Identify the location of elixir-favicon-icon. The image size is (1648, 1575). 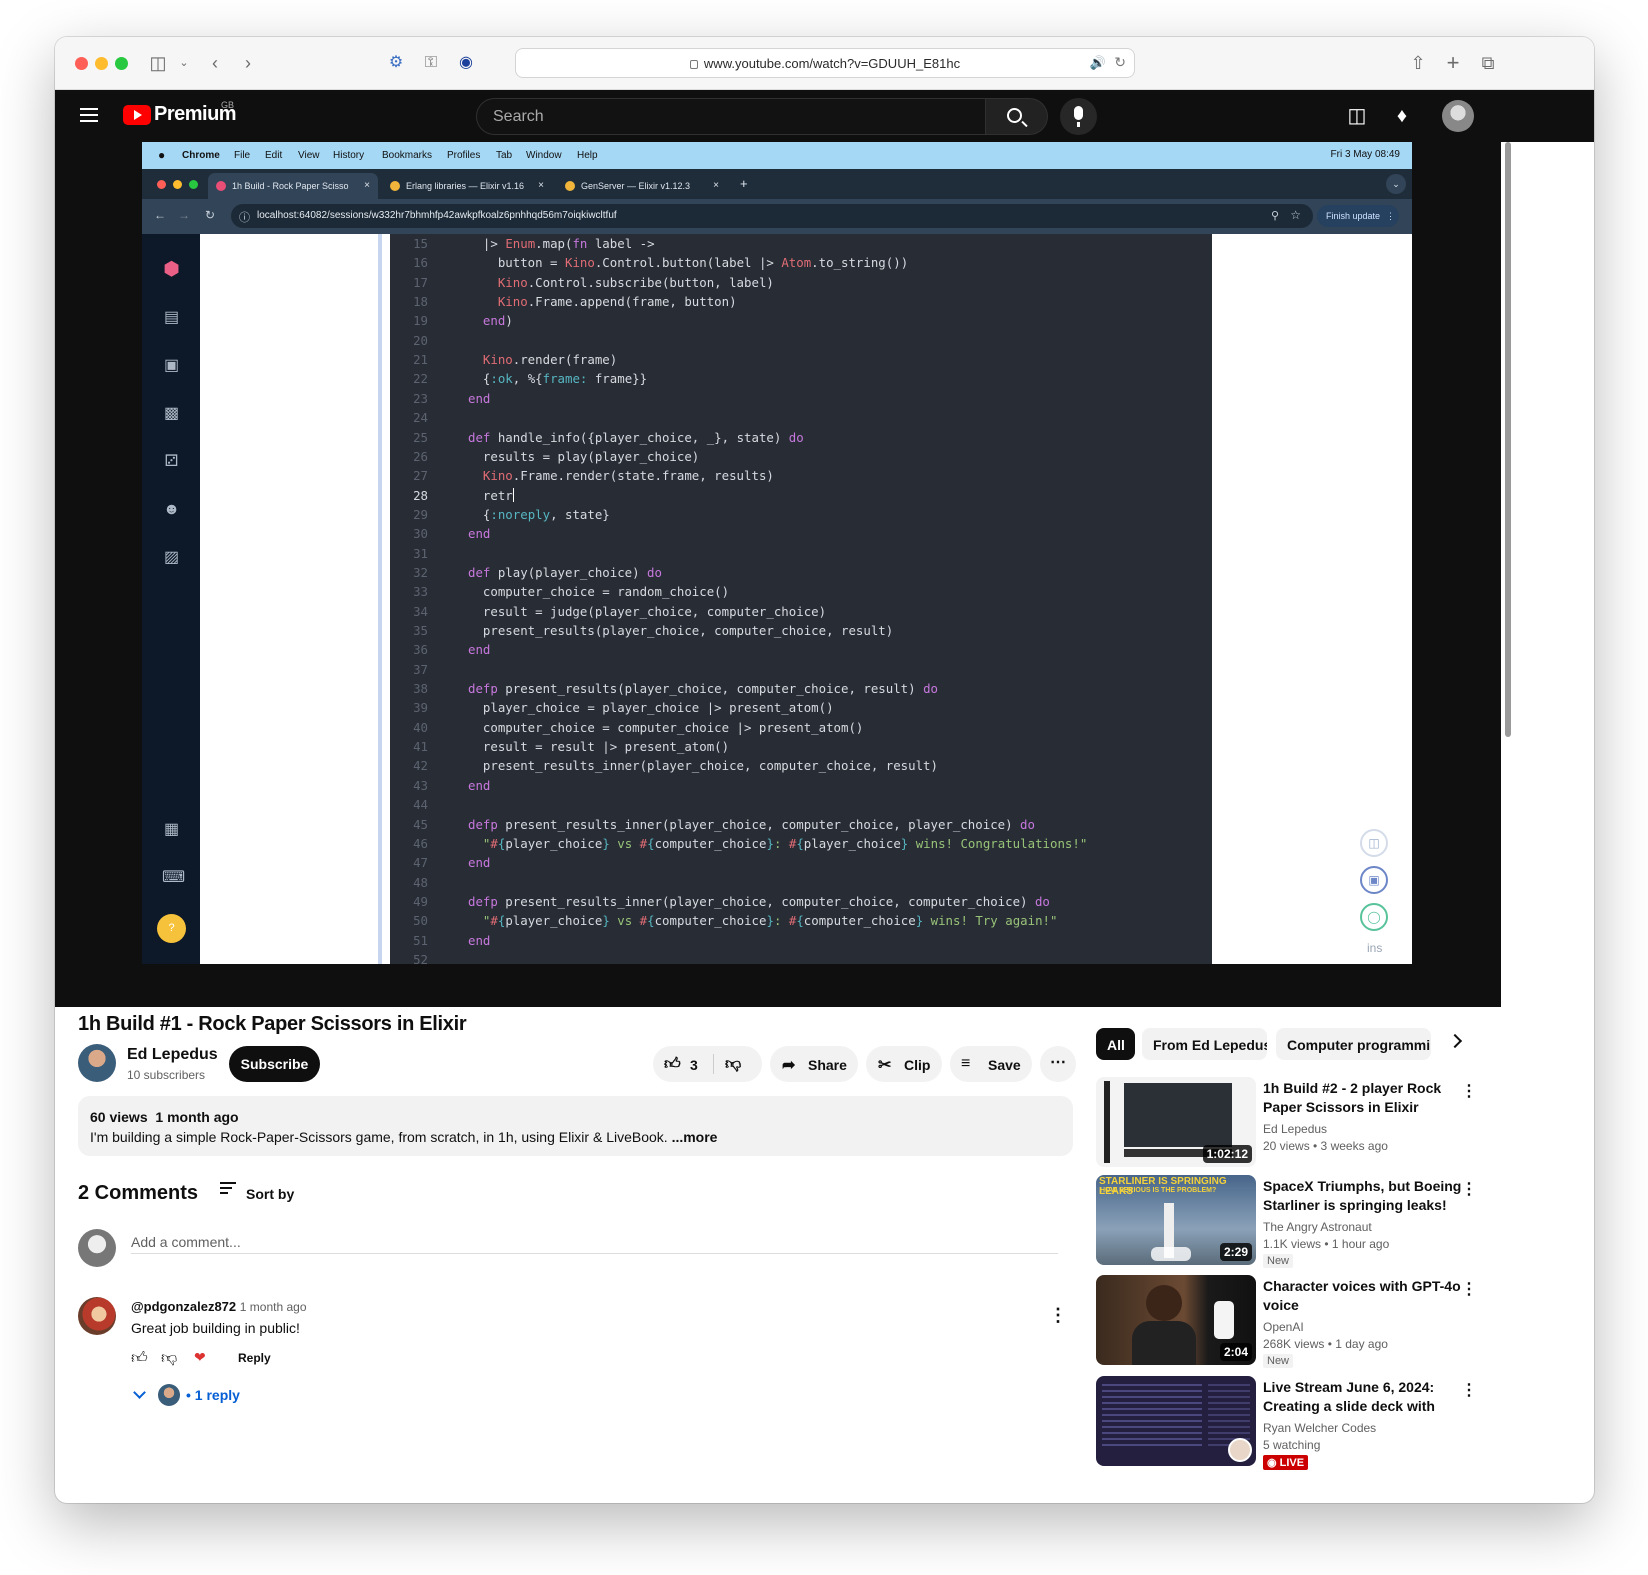
(570, 186).